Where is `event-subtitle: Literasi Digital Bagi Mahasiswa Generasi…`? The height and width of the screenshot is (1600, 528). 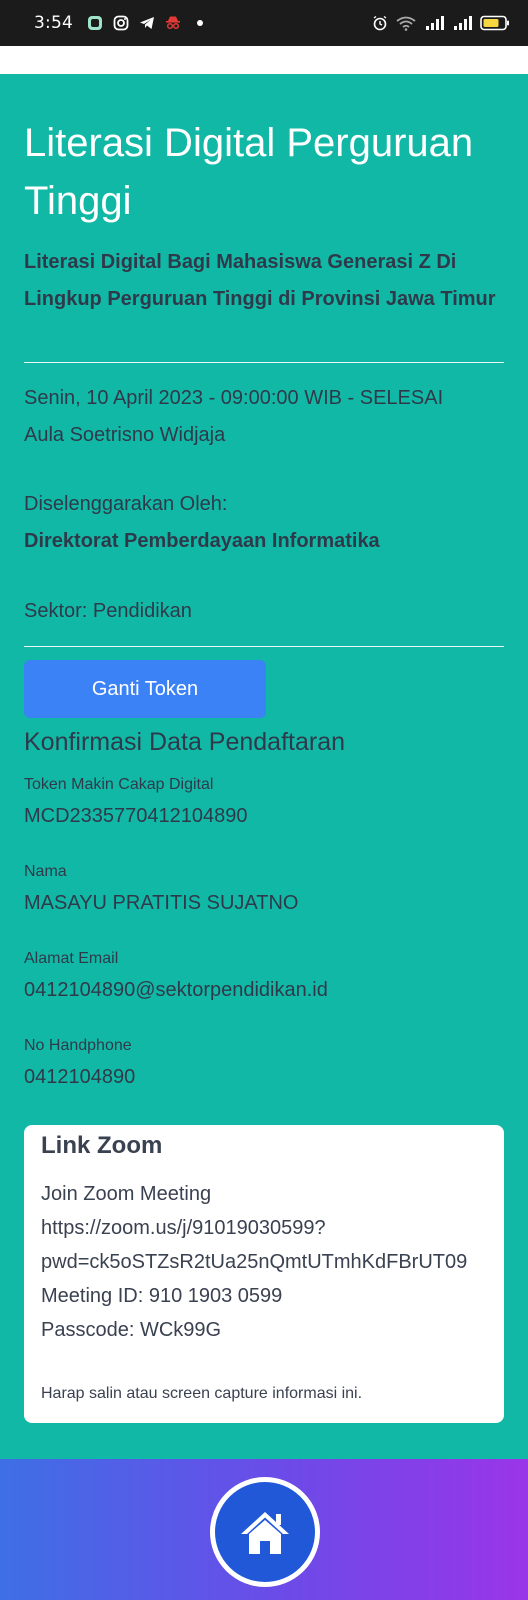
event-subtitle: Literasi Digital Bagi Mahasiswa Generasi… is located at coordinates (260, 280).